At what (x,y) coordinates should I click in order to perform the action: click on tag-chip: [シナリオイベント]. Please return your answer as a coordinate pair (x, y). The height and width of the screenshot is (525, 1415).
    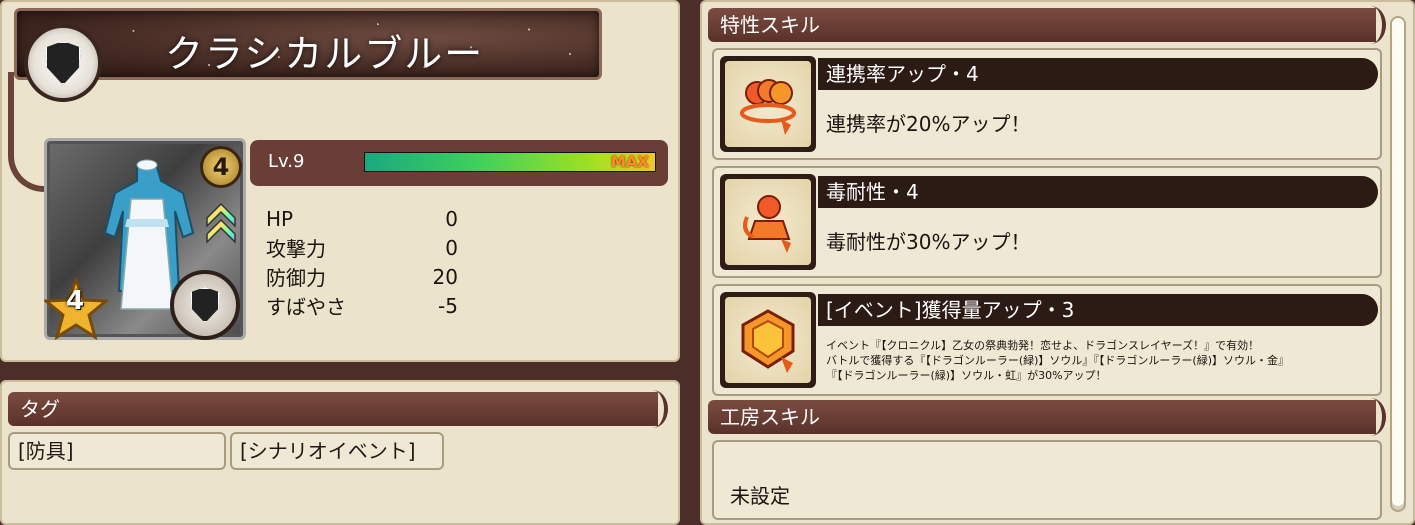
    Looking at the image, I should click on (337, 451).